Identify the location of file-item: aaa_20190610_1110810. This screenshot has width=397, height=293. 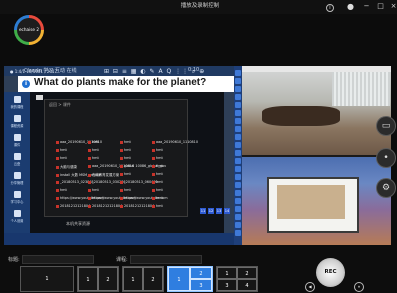
(175, 142).